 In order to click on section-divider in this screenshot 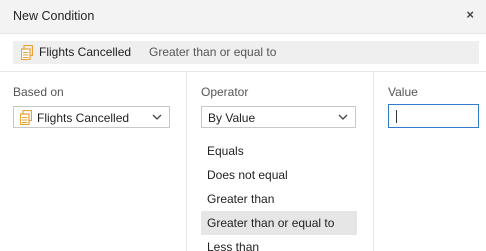, I will do `click(243, 71)`.